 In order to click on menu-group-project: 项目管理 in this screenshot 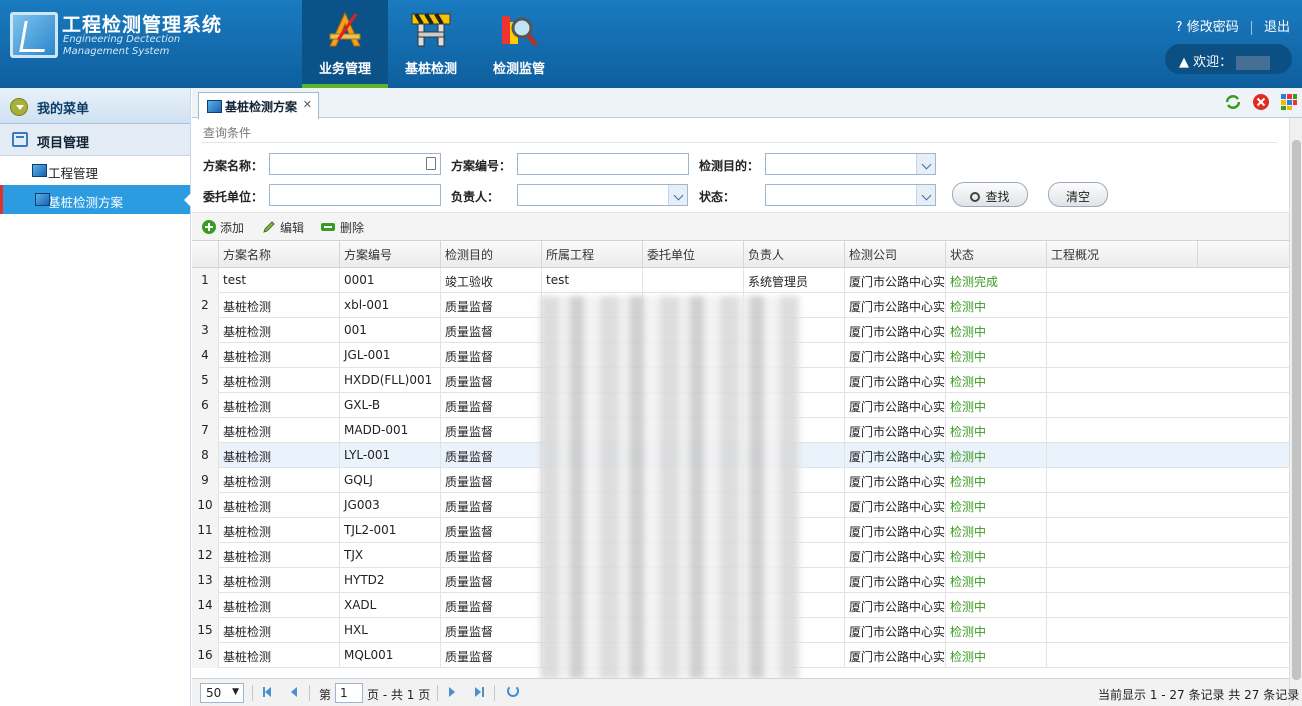, I will do `click(95, 140)`.